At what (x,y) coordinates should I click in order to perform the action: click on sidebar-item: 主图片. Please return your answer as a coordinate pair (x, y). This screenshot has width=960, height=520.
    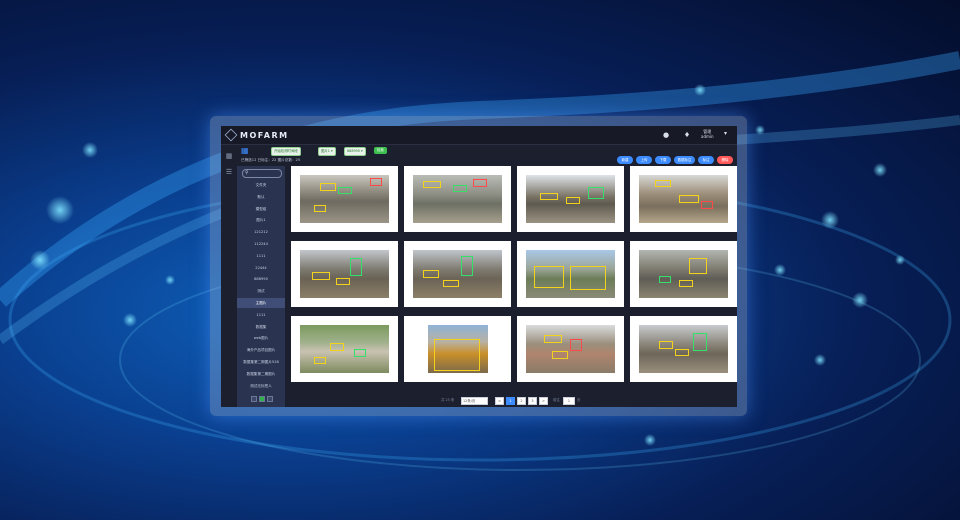
    Looking at the image, I should click on (261, 303).